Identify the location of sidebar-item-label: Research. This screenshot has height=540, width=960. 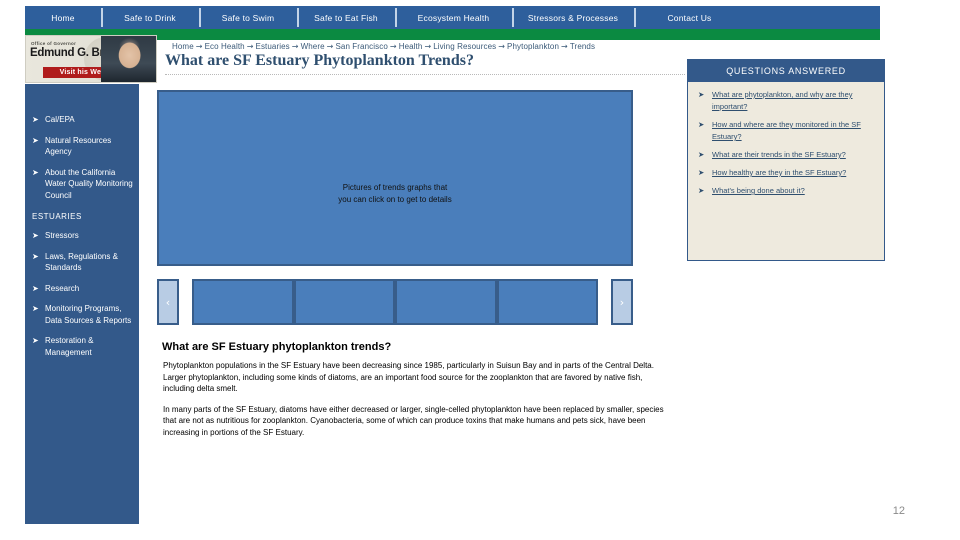
(62, 288).